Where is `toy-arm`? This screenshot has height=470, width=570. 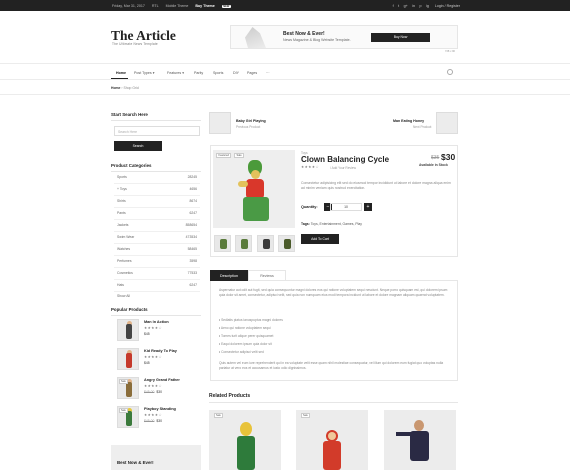 toy-arm is located at coordinates (243, 184).